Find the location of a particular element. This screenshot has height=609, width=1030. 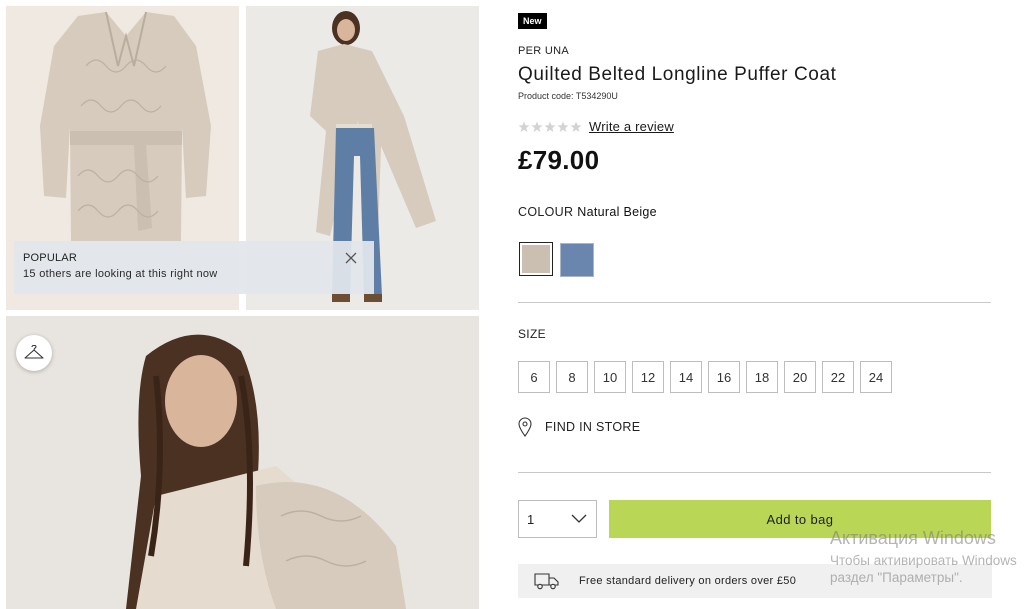

new-badge: New is located at coordinates (532, 21).